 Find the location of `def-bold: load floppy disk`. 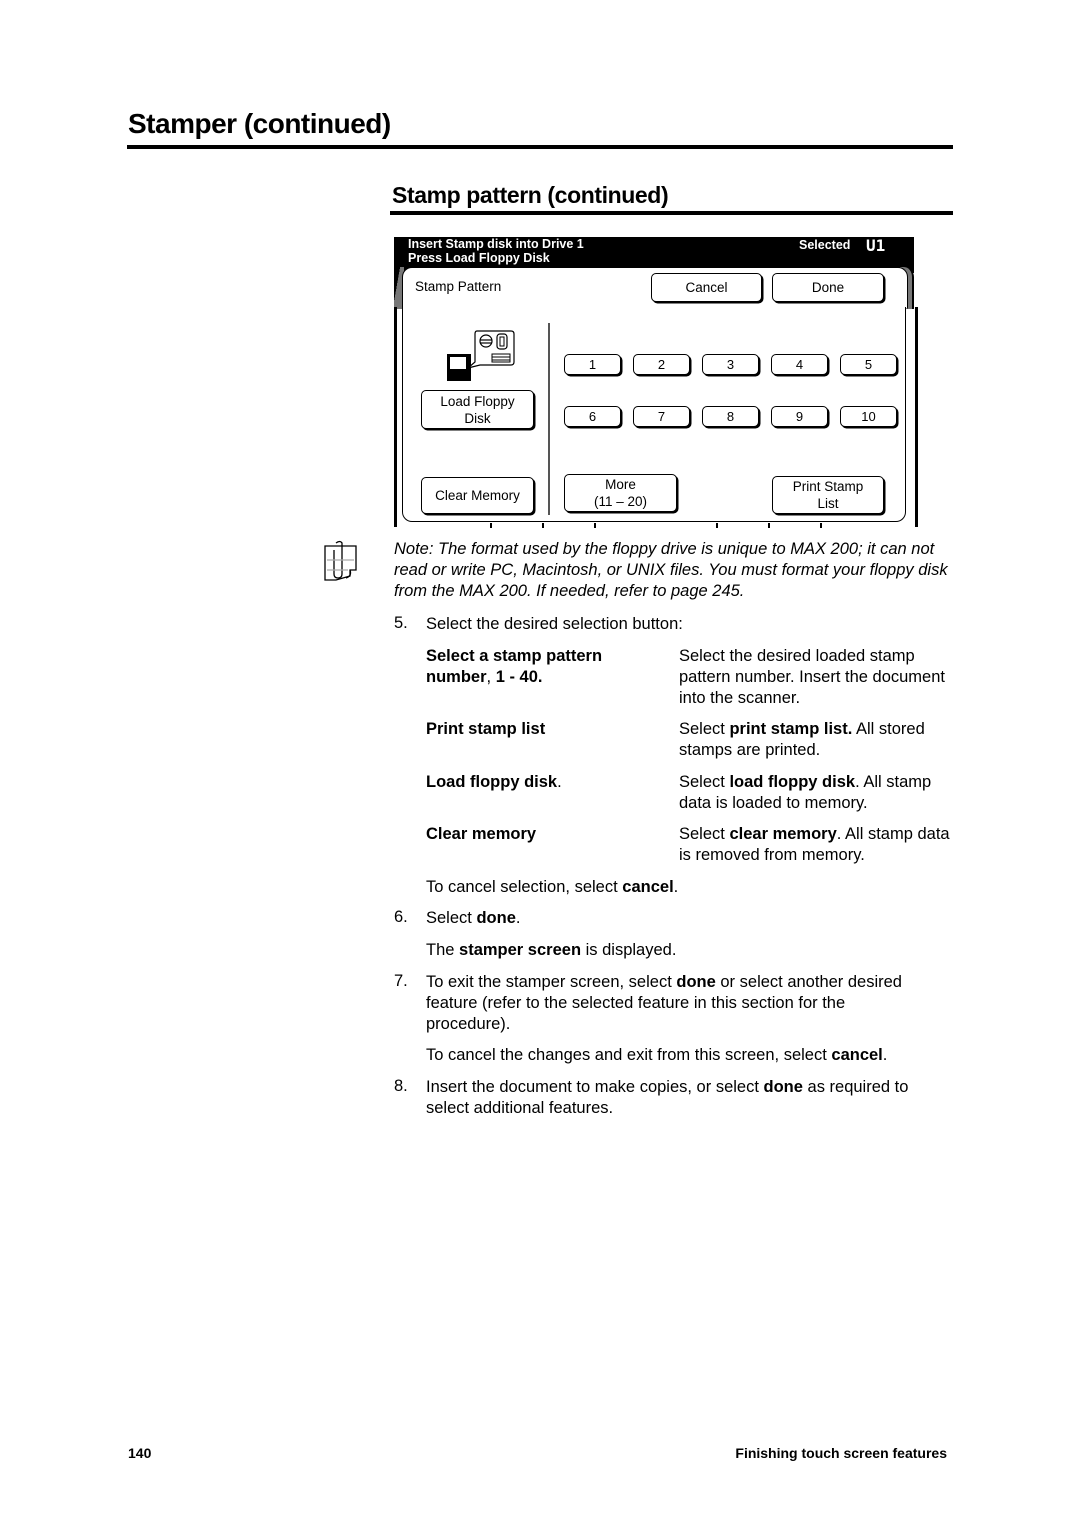

def-bold: load floppy disk is located at coordinates (792, 782).